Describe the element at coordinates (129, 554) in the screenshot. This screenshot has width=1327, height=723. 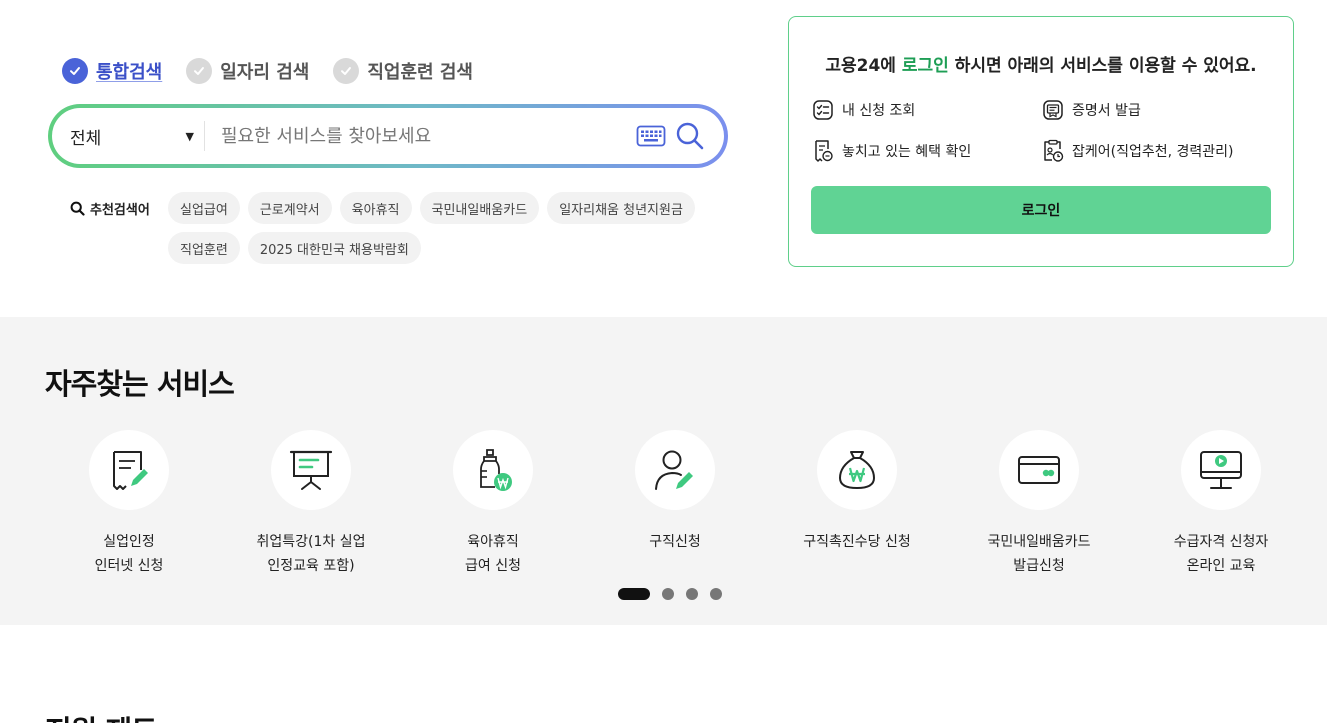
I see `service-label: 실업인정 인터넷 신청` at that location.